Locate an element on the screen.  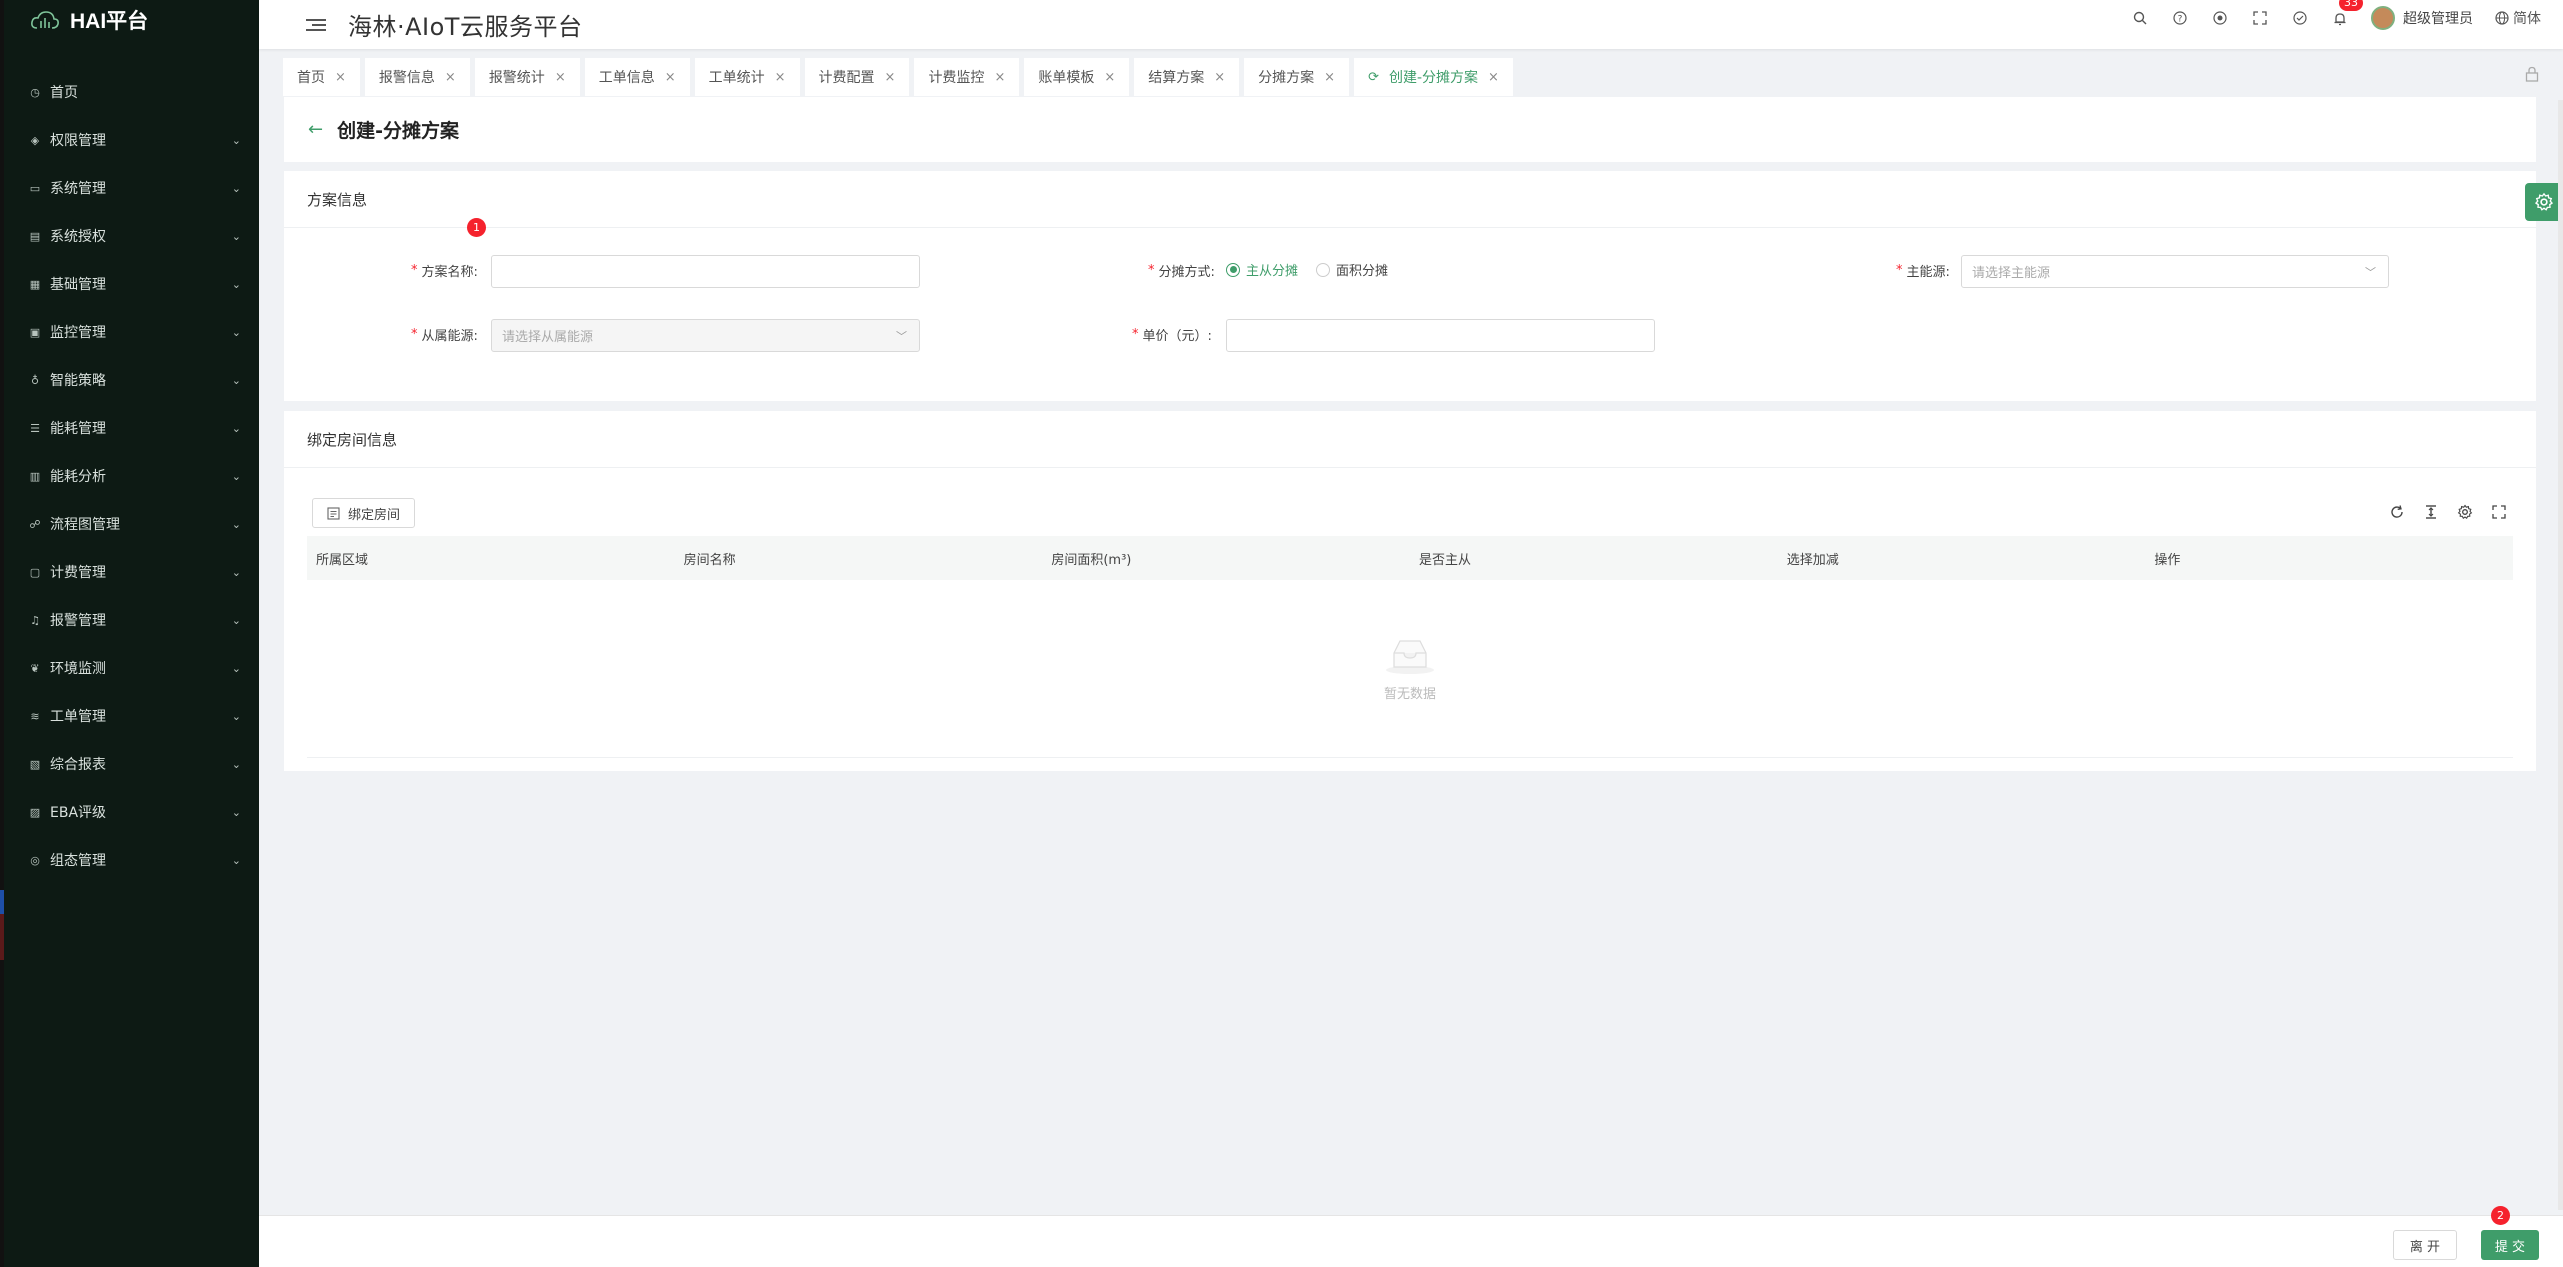
main-energy-label-text: 主能源: is located at coordinates (1928, 272).